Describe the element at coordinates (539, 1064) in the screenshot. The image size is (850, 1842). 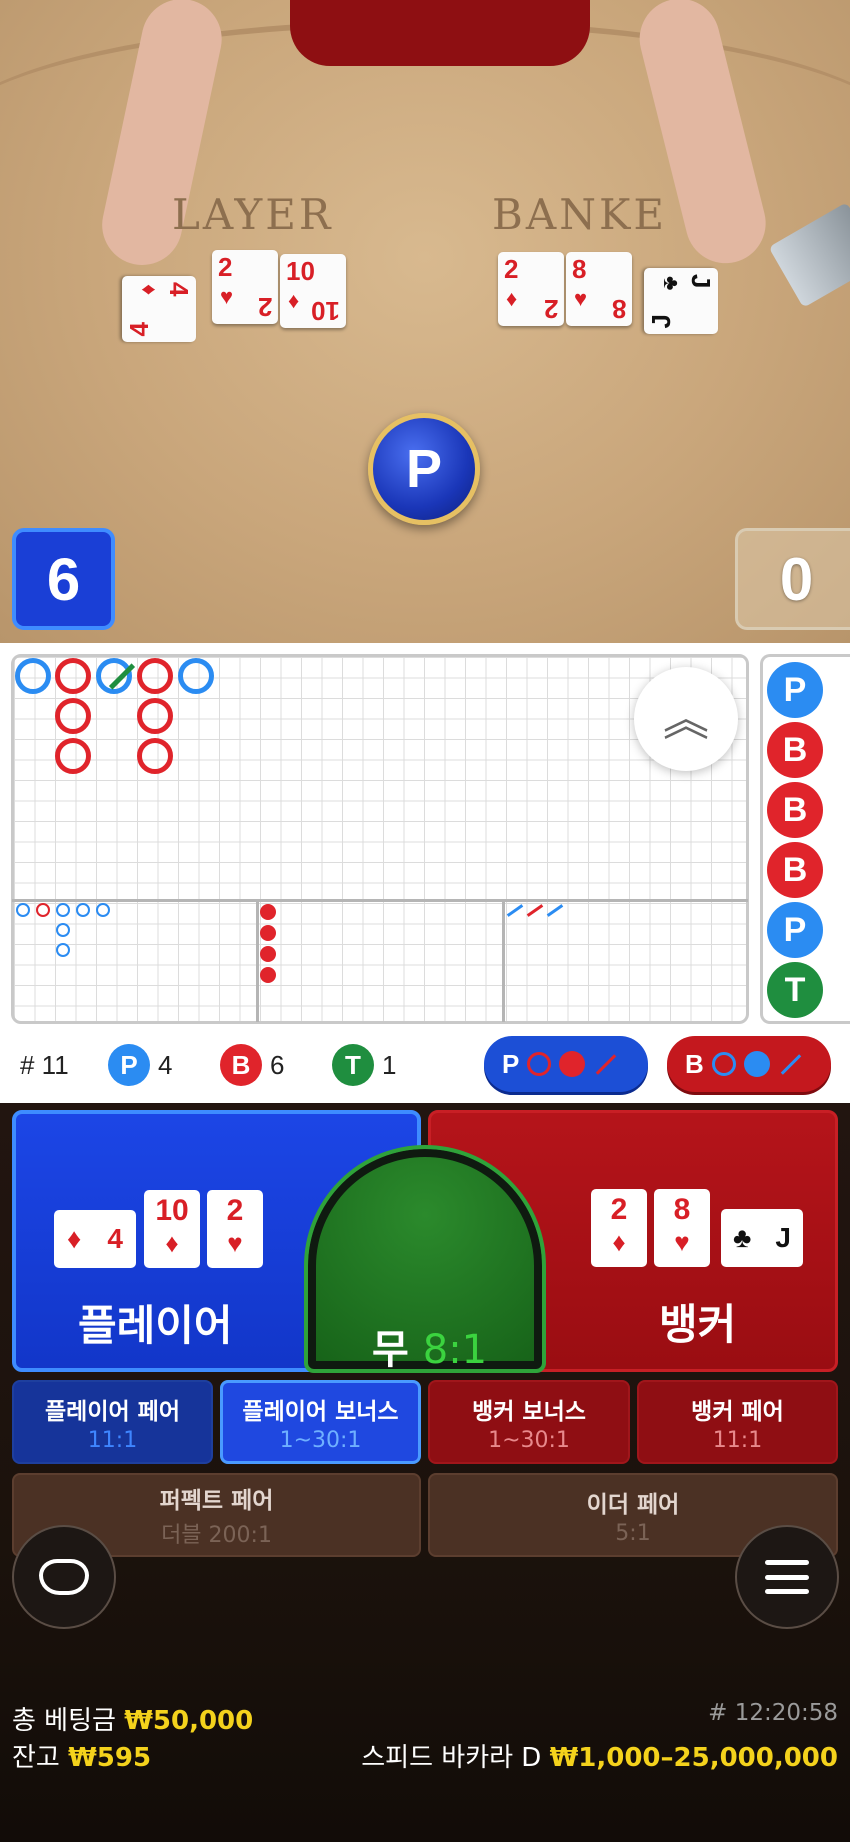
I see `red-ring-icon` at that location.